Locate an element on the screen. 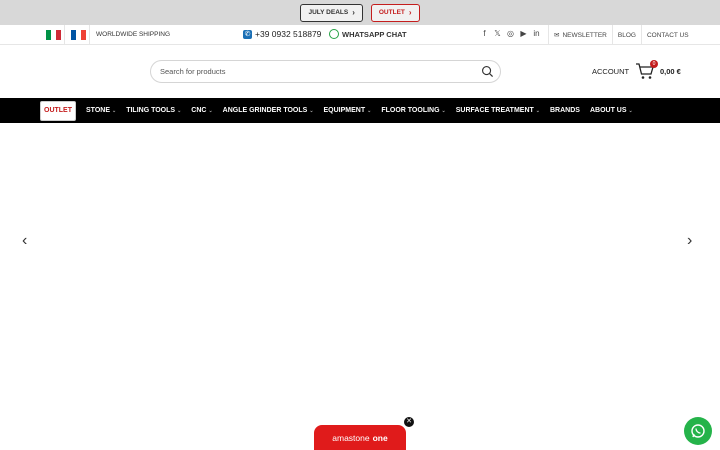 The image size is (720, 450). july-deals-button: JULY DEALS › is located at coordinates (331, 12).